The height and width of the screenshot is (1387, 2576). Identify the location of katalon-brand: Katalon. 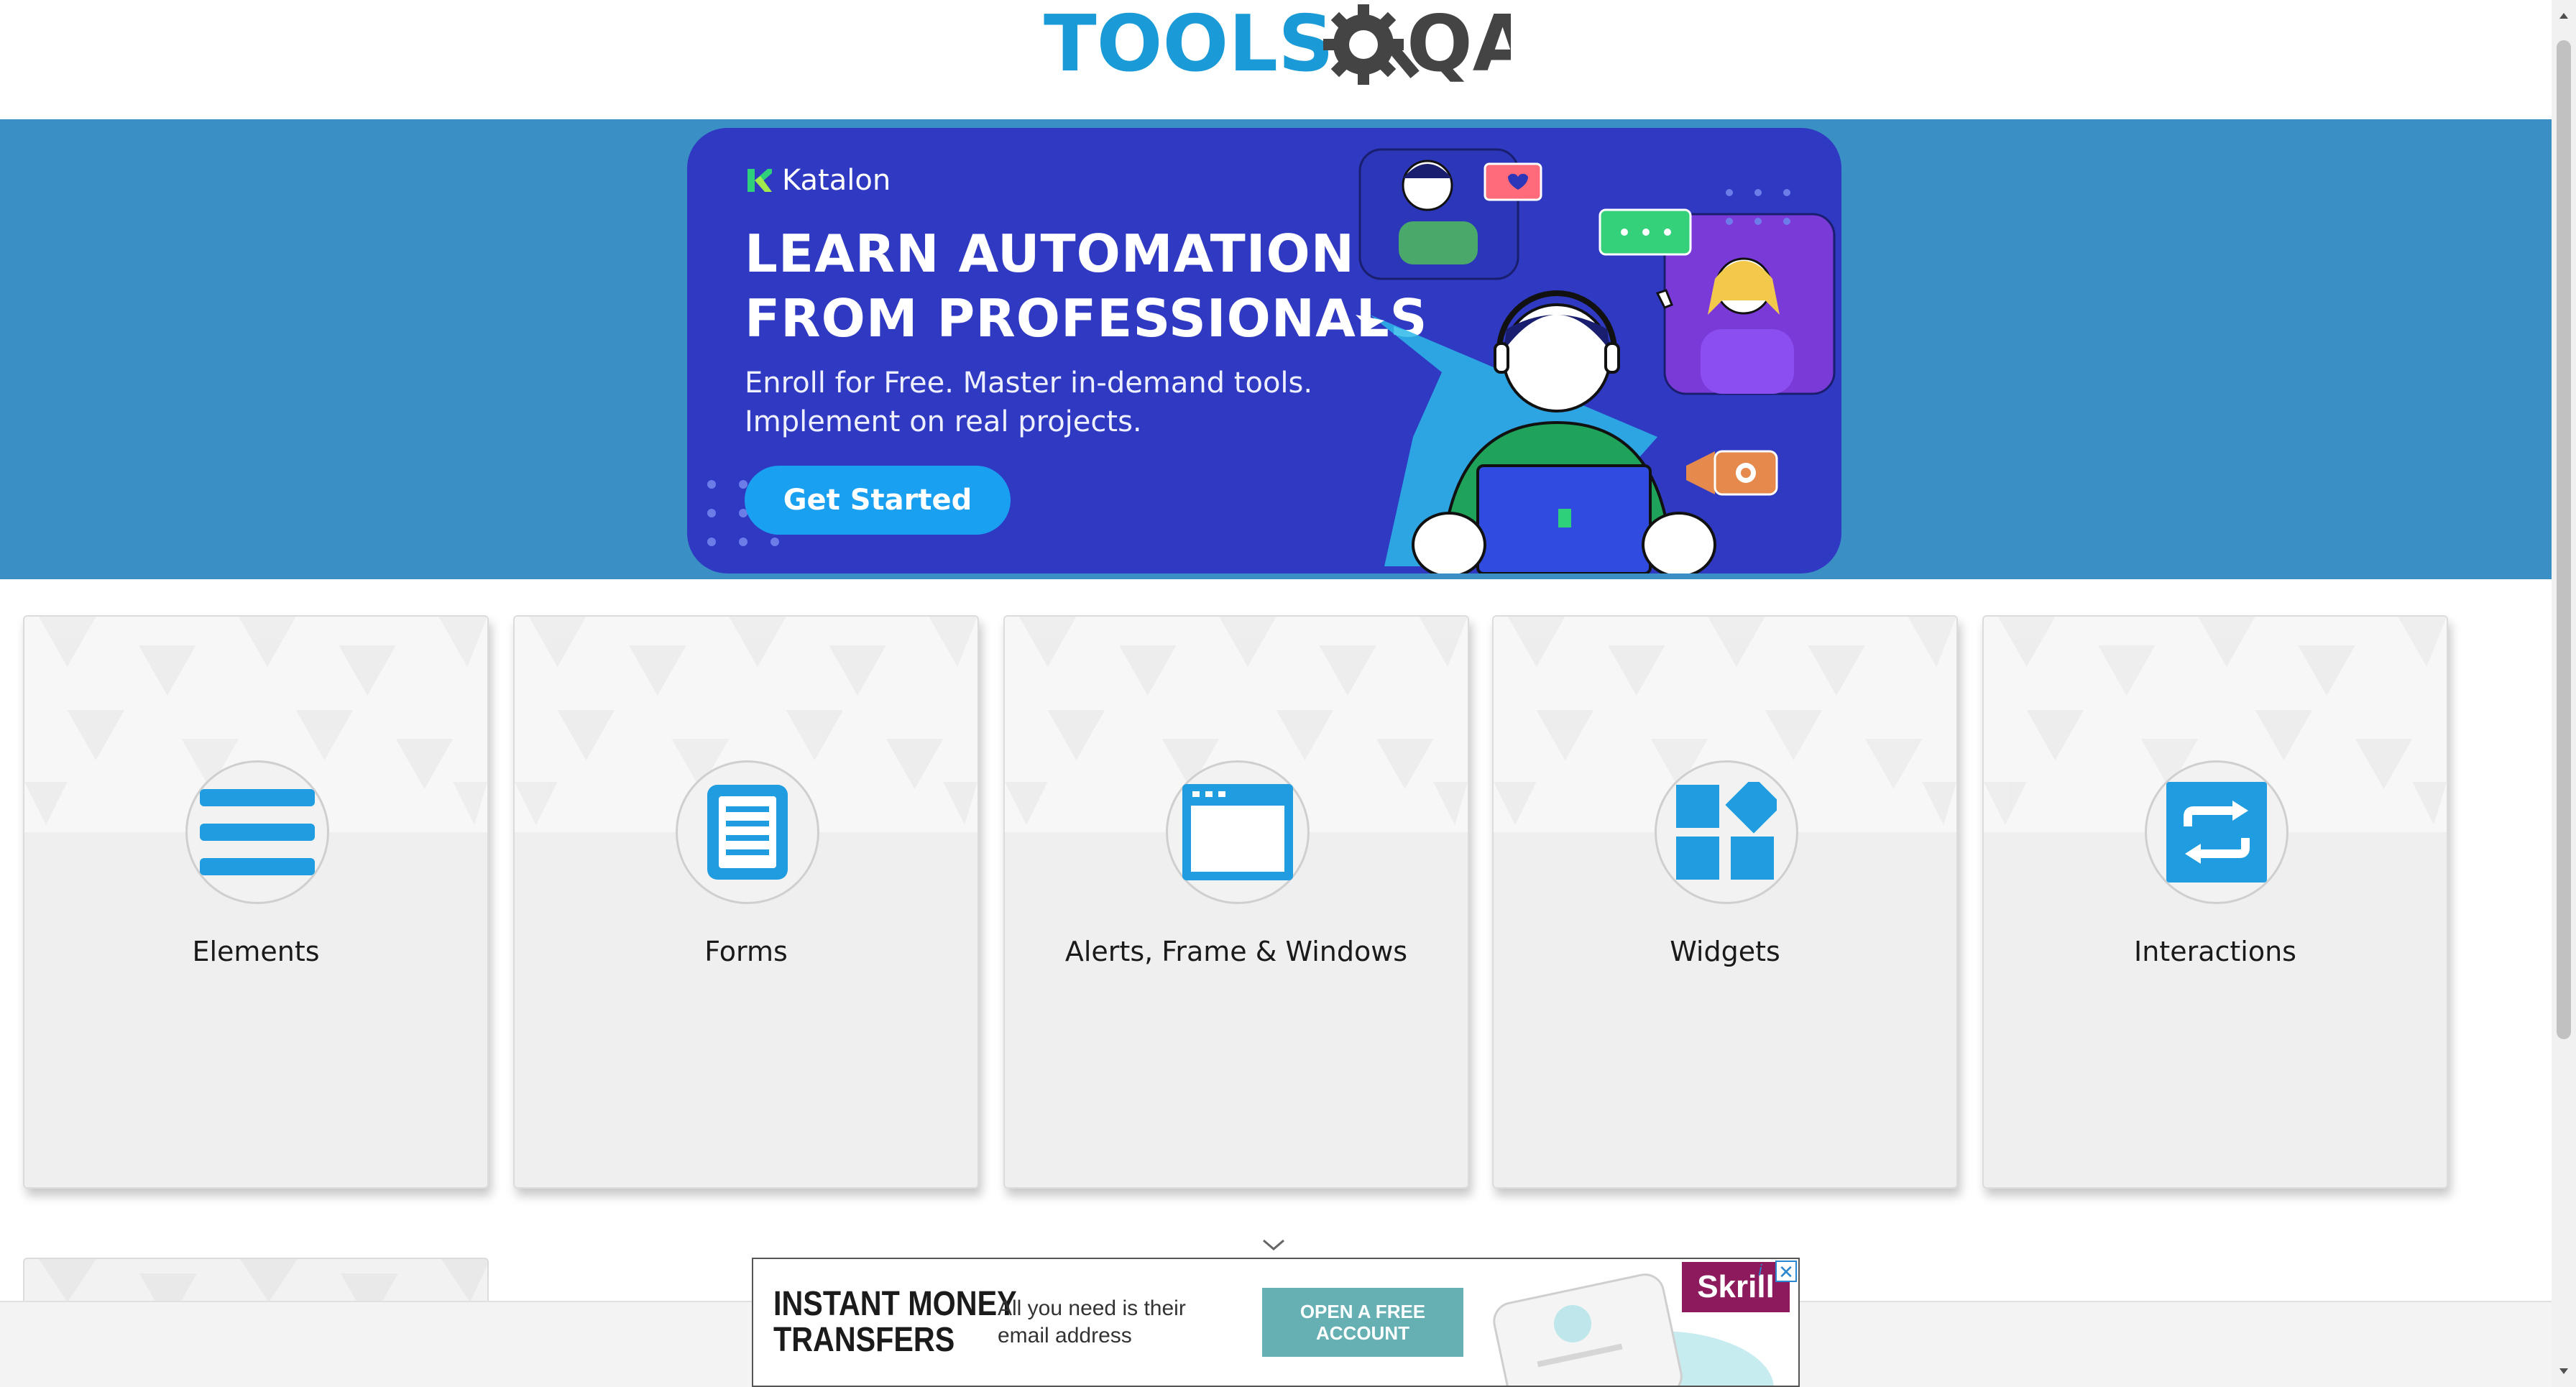
(818, 180).